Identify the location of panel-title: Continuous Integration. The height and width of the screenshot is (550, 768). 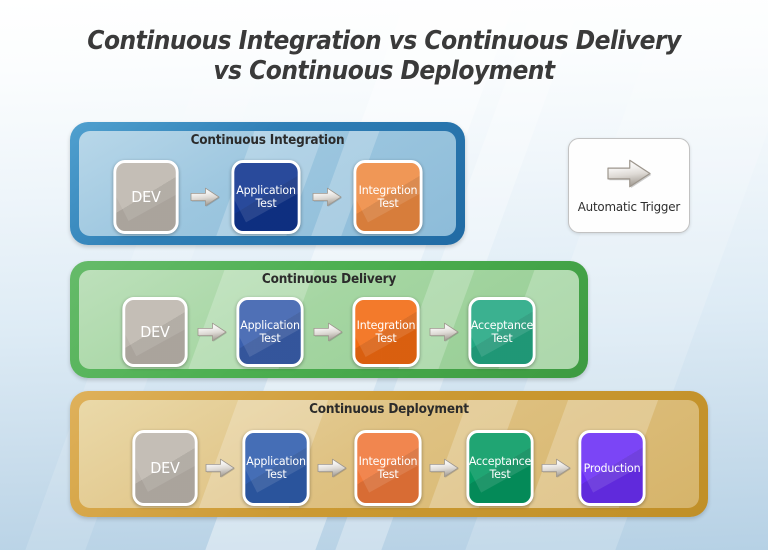
(267, 140).